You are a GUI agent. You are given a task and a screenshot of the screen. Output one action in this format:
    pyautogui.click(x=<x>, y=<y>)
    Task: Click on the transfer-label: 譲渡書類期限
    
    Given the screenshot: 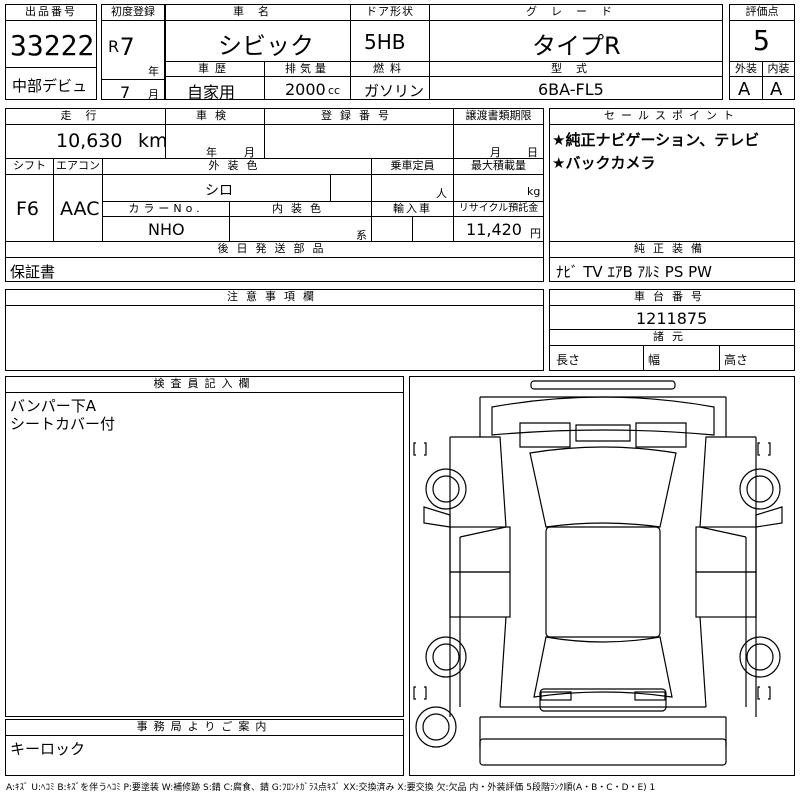 What is the action you would take?
    pyautogui.click(x=498, y=116)
    